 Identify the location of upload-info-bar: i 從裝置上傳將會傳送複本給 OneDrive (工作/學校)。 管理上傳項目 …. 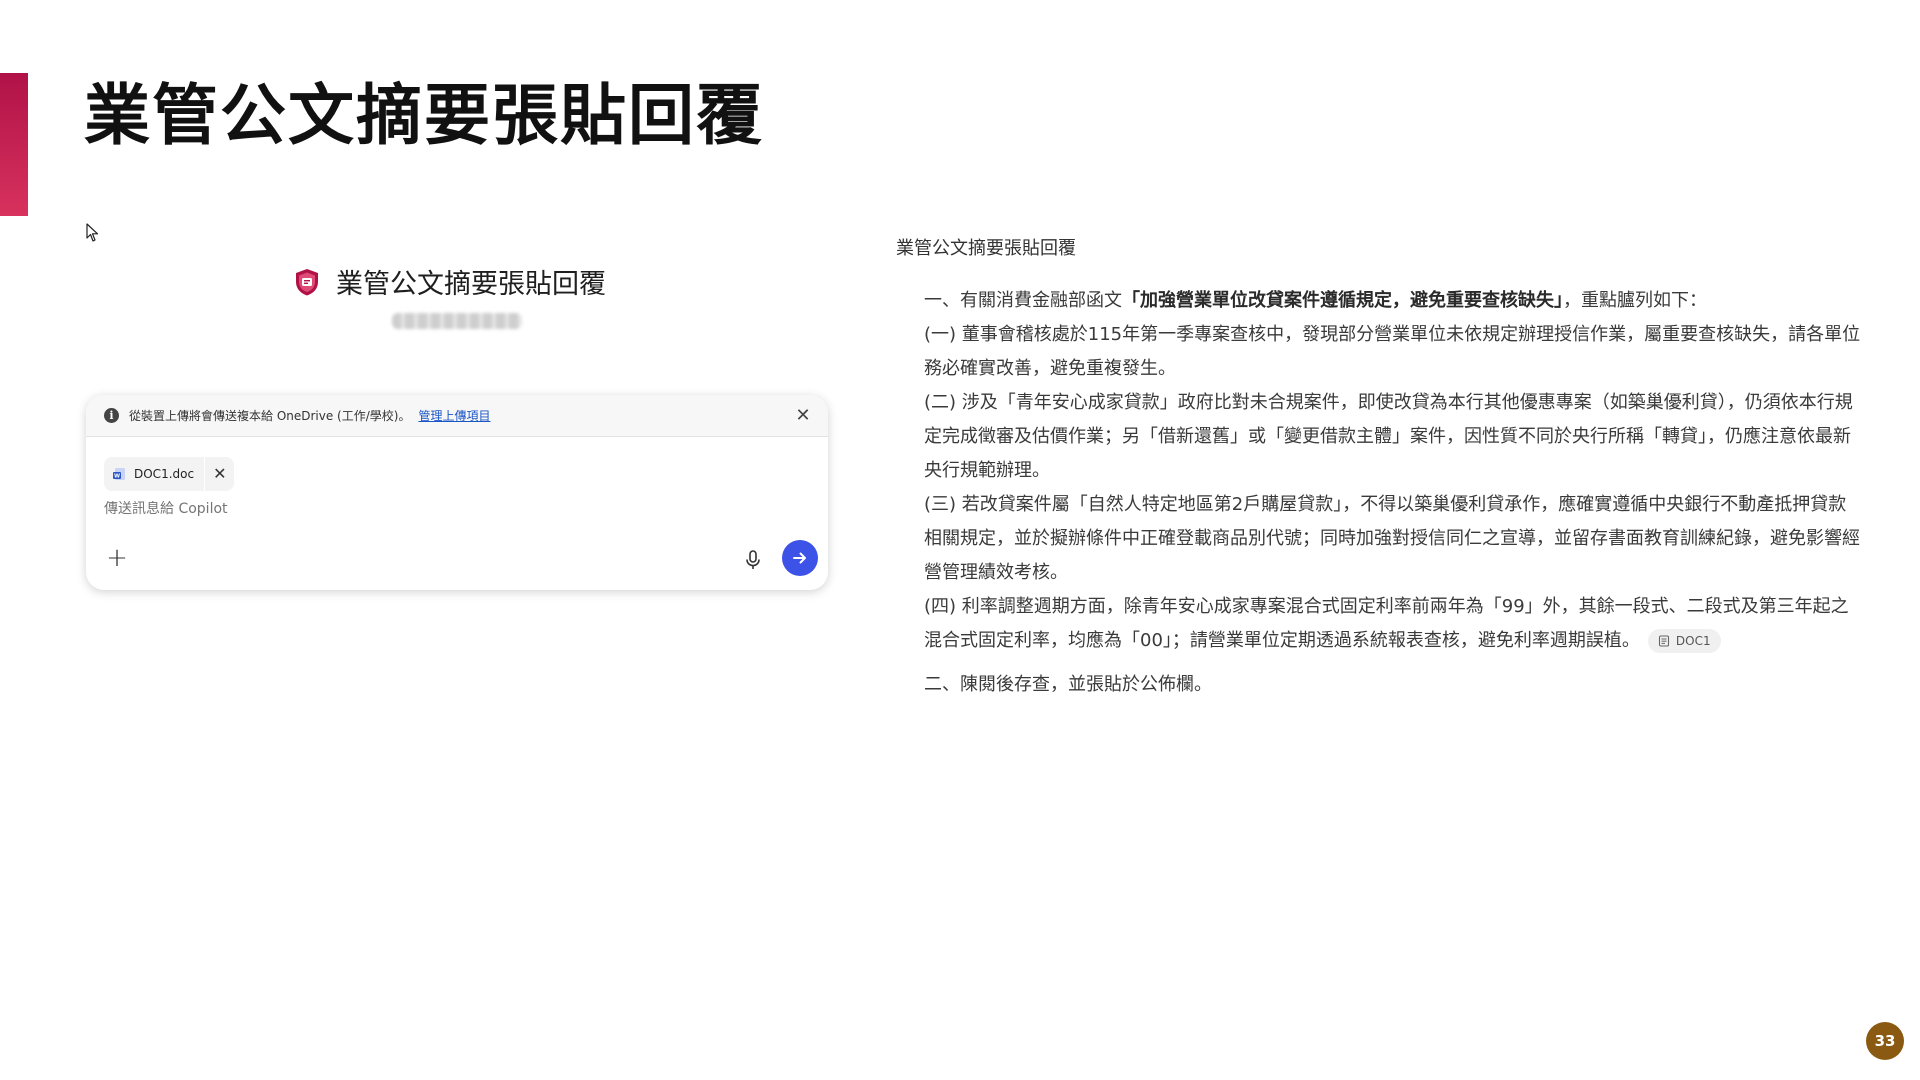
(457, 416).